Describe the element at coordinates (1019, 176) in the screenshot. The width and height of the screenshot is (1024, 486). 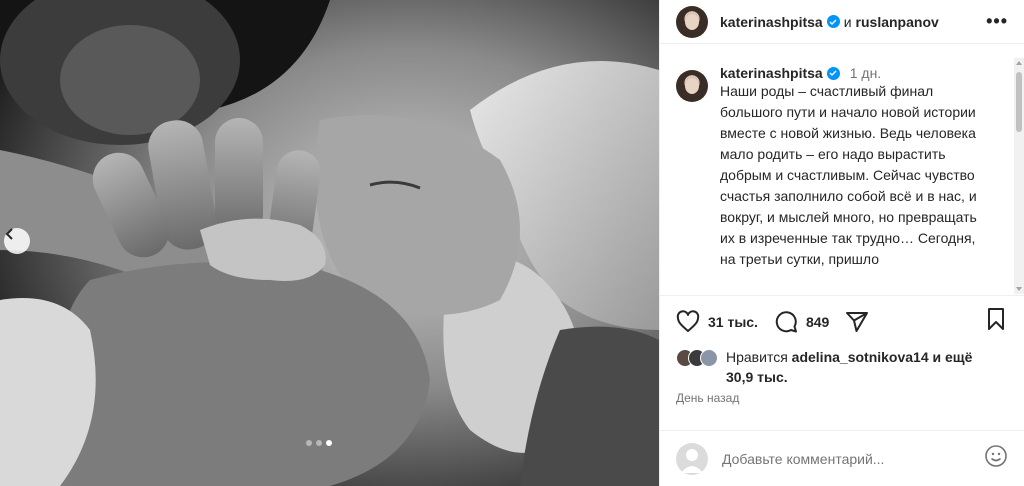
I see `caption-scrollbar` at that location.